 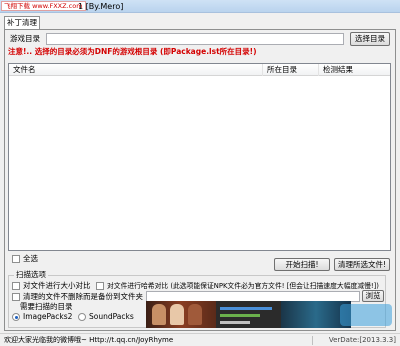 What do you see at coordinates (16, 317) in the screenshot?
I see `radio-imagepacks2` at bounding box center [16, 317].